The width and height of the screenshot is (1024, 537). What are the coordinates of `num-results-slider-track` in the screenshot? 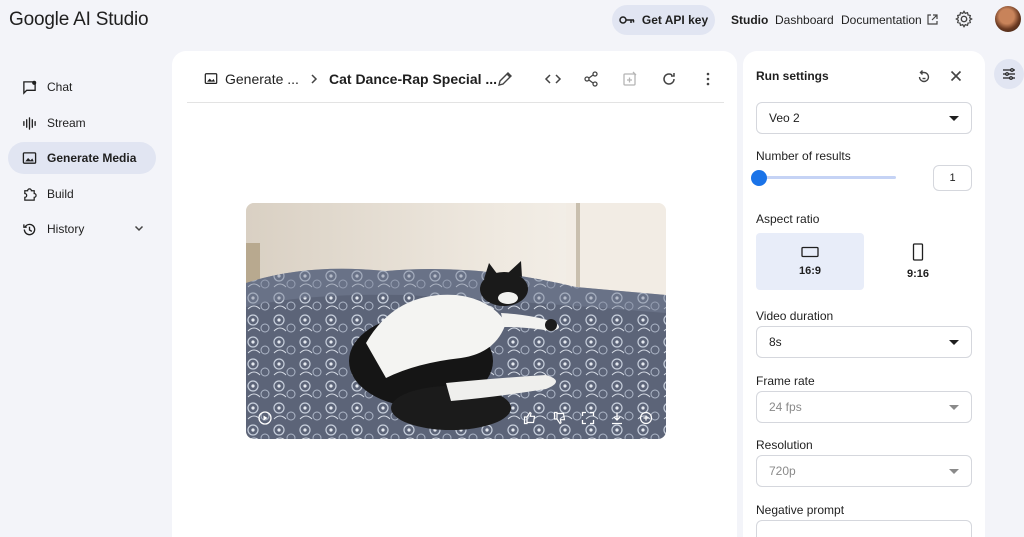 It's located at (827, 177).